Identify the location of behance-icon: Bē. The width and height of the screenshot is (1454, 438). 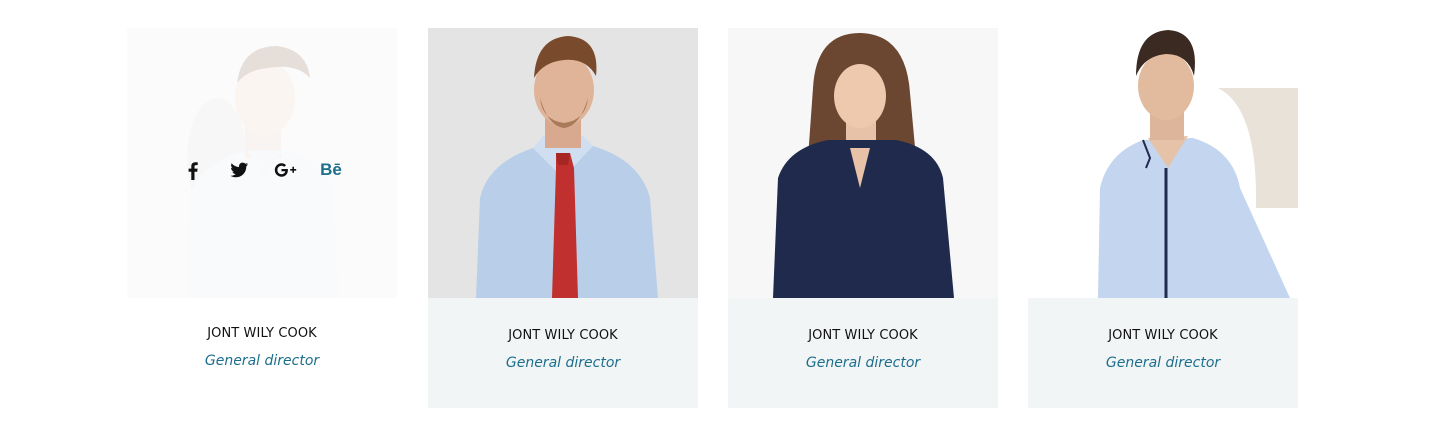
(331, 169).